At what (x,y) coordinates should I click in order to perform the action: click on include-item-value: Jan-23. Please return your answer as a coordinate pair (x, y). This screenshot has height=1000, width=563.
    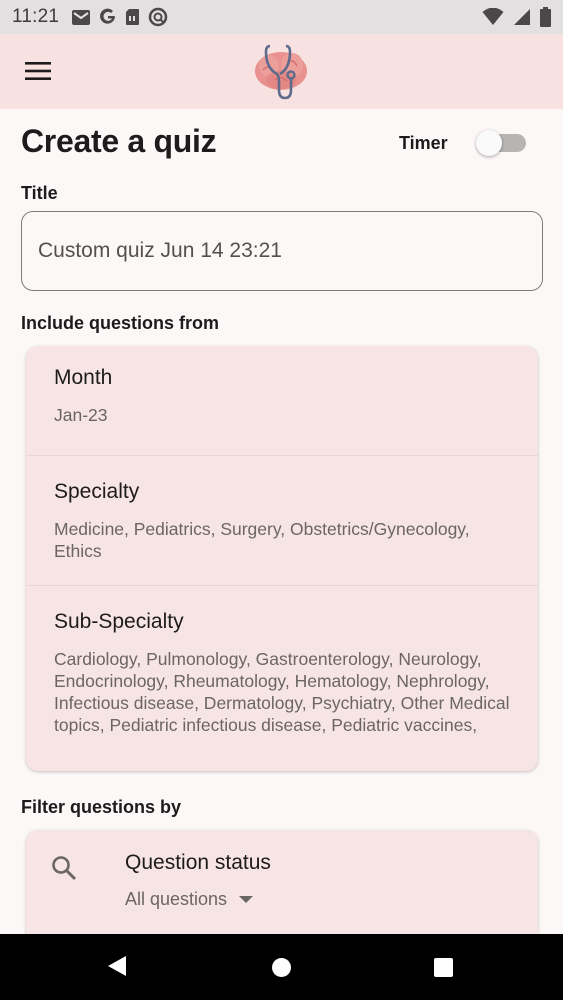
    Looking at the image, I should click on (81, 415).